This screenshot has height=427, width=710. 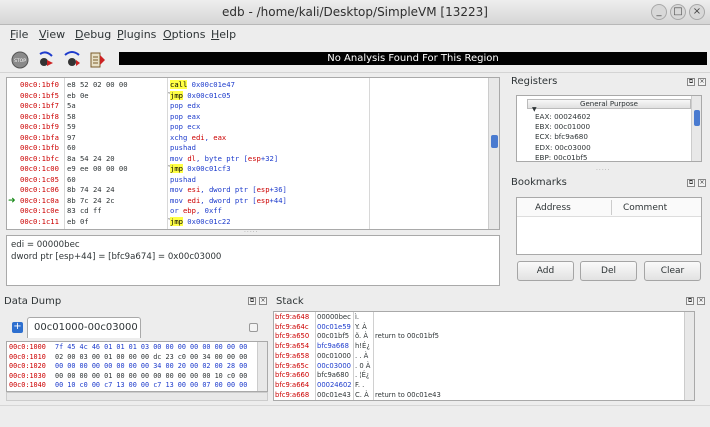 What do you see at coordinates (185, 116) in the screenshot?
I see `instruction-token: pop eax` at bounding box center [185, 116].